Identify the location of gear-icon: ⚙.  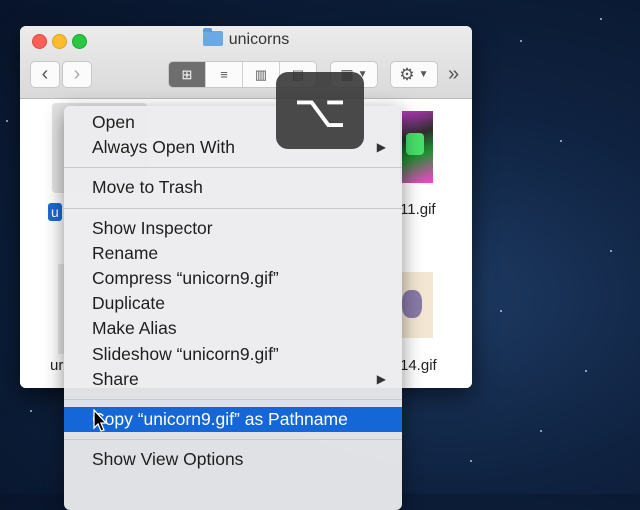
(407, 74).